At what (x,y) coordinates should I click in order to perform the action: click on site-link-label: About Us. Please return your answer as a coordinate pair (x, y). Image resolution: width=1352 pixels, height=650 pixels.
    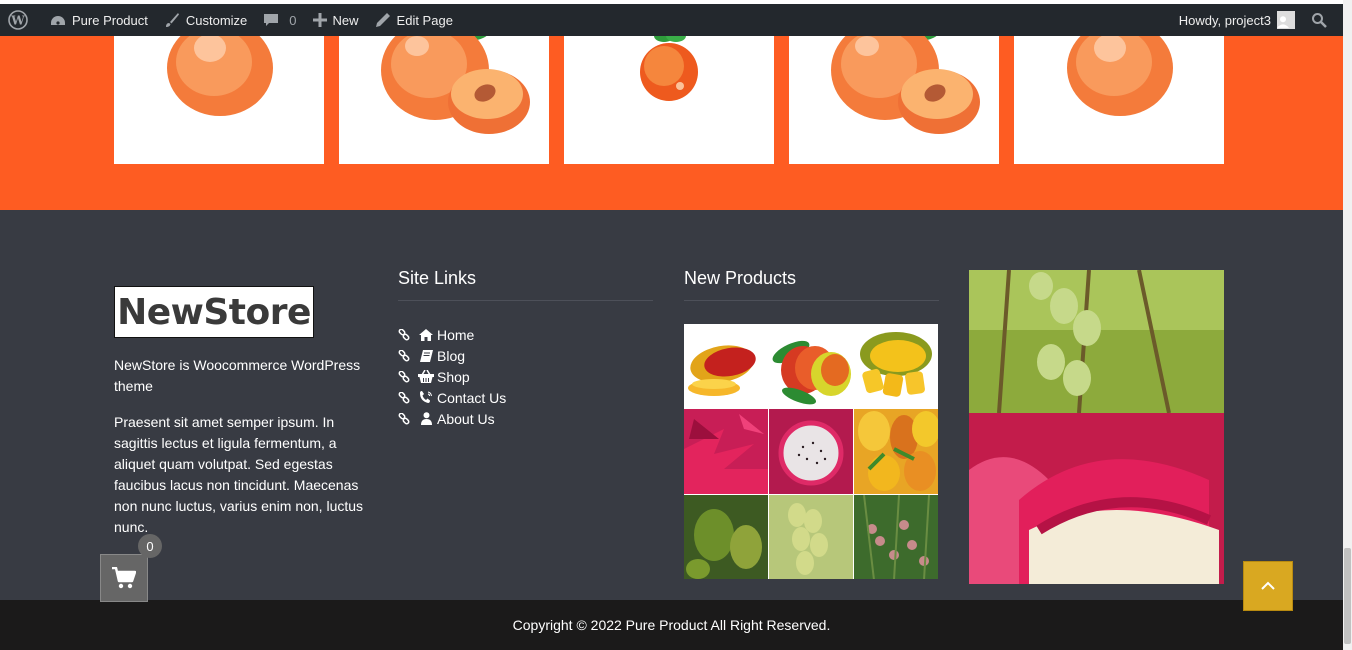
    Looking at the image, I should click on (466, 418).